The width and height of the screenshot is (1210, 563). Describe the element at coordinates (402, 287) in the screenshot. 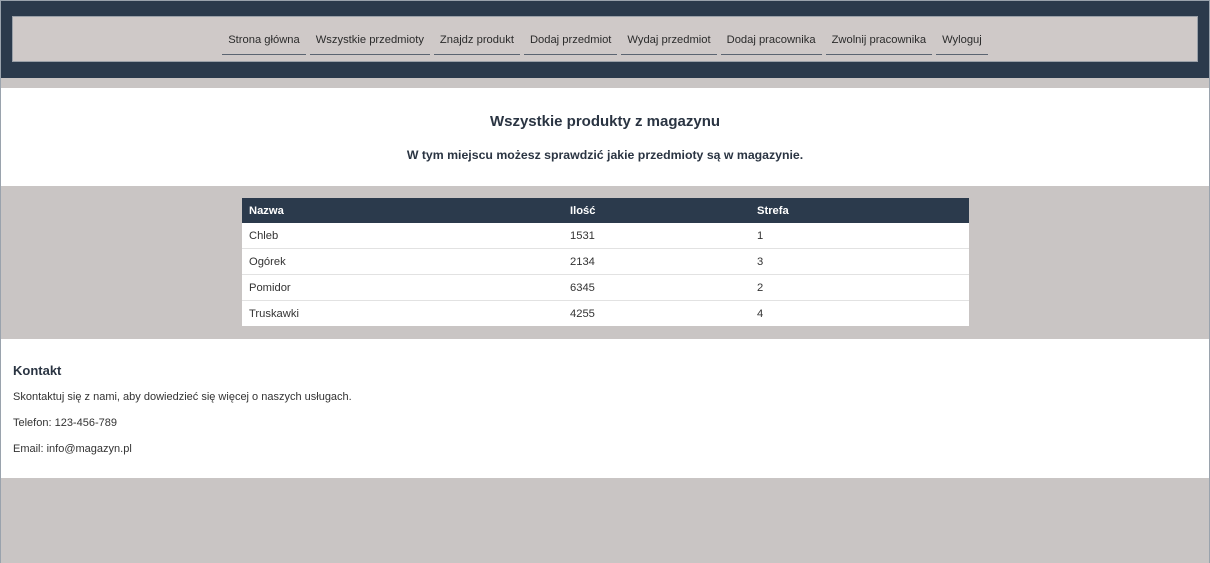

I see `cell-name: Pomidor` at that location.